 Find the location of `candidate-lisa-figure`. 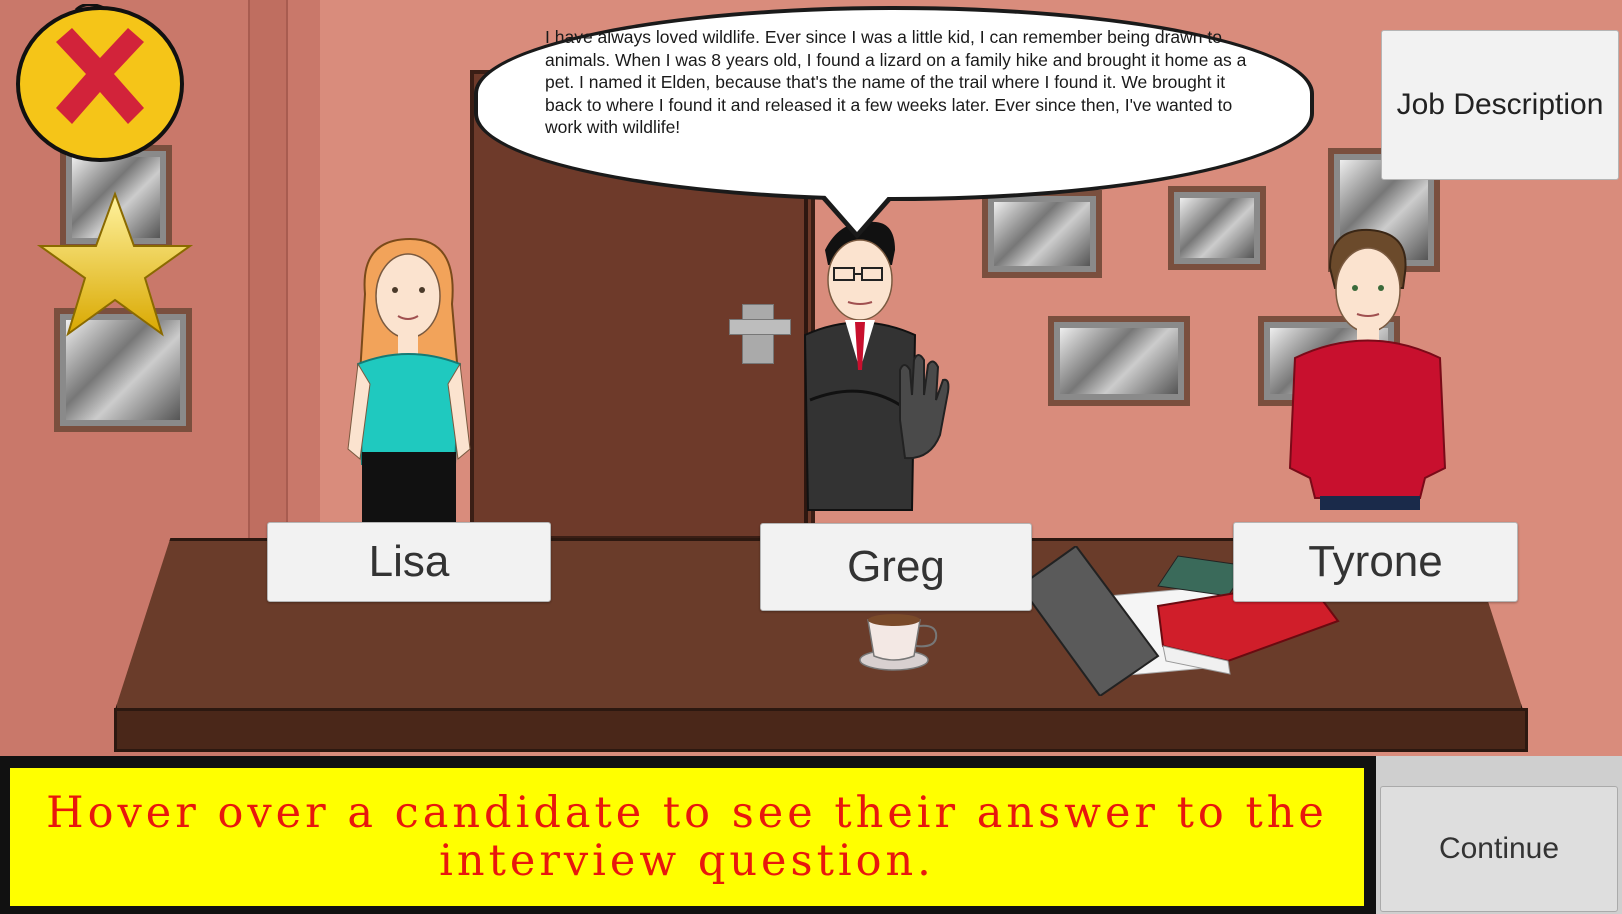

candidate-lisa-figure is located at coordinates (410, 384).